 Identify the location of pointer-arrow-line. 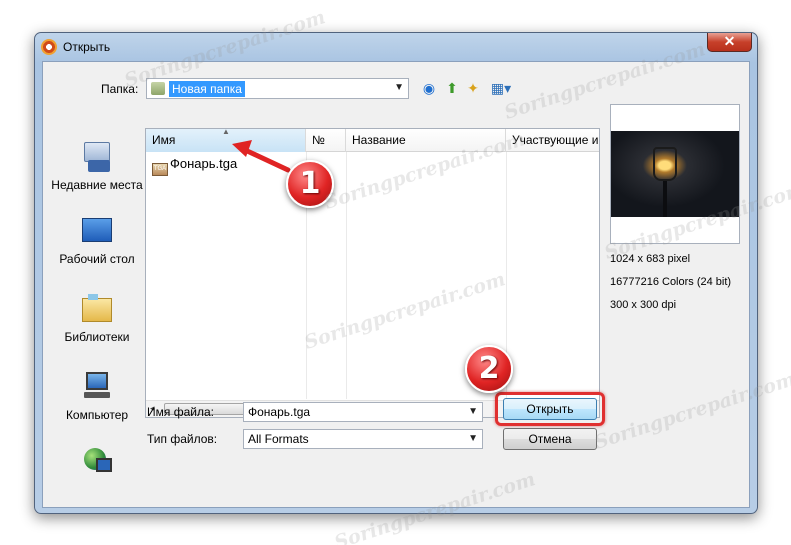
(265, 159).